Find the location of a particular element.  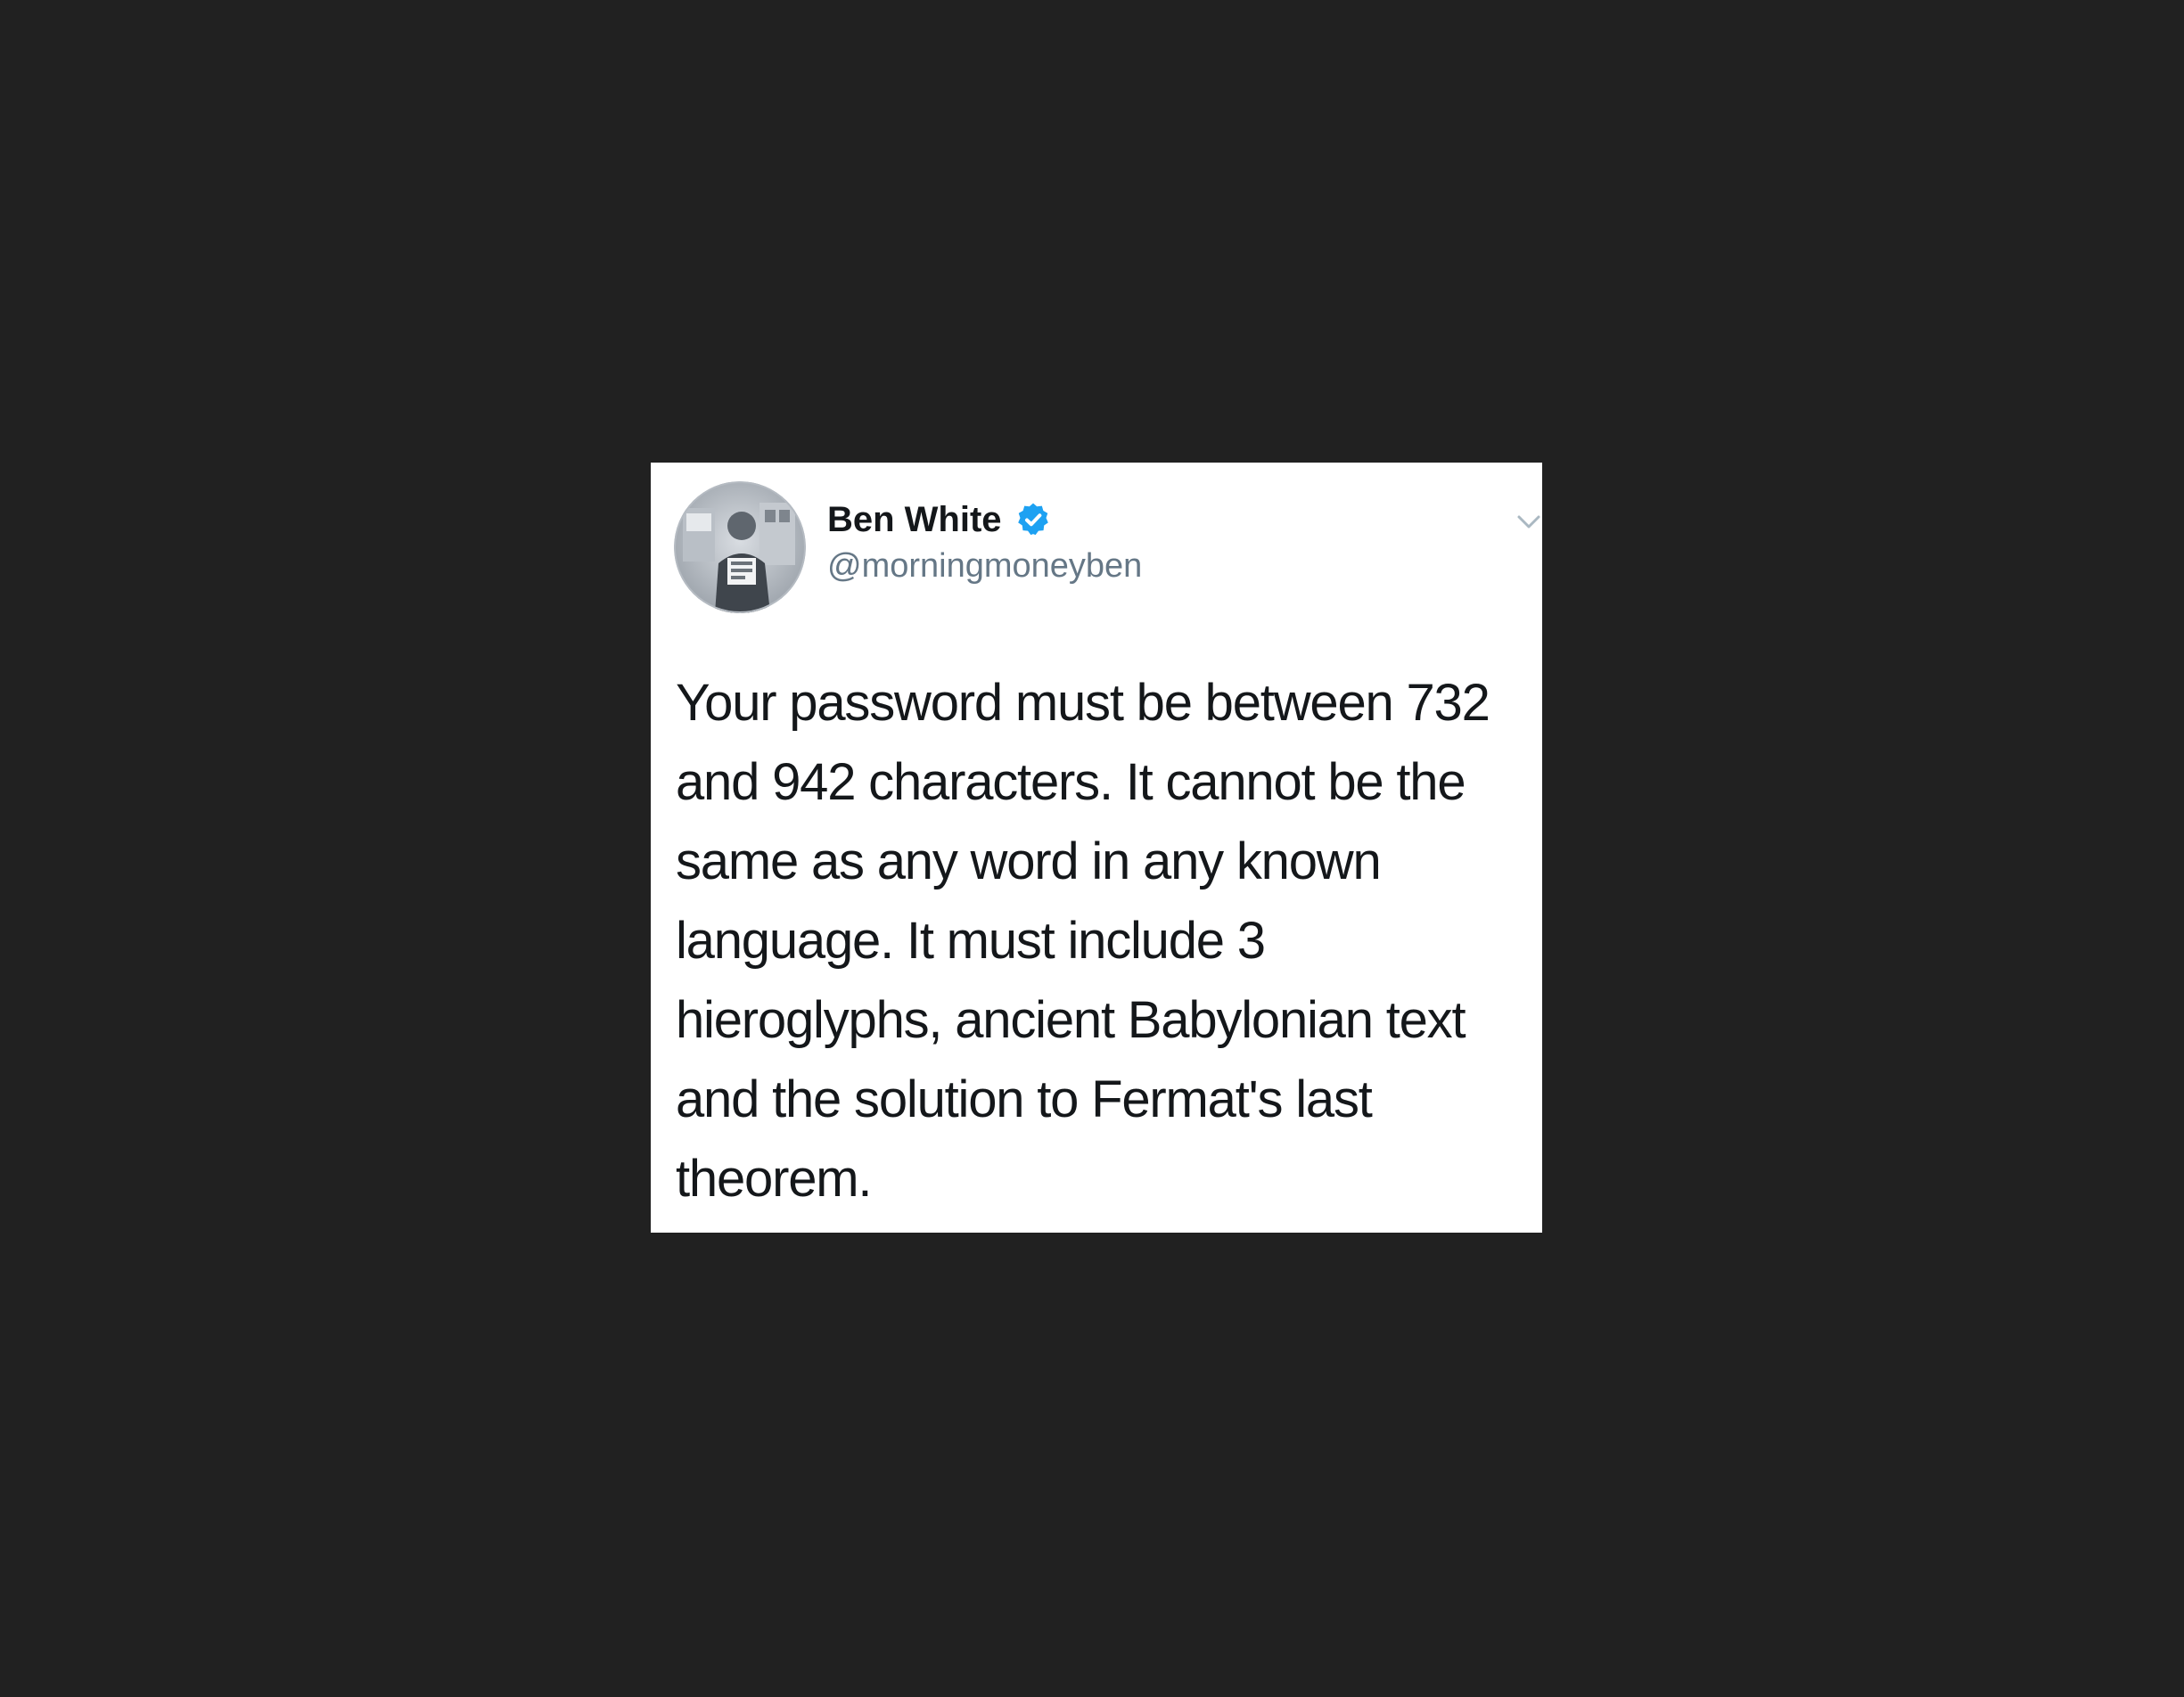

tweet-text-line: same as any word in any known is located at coordinates (1029, 861).